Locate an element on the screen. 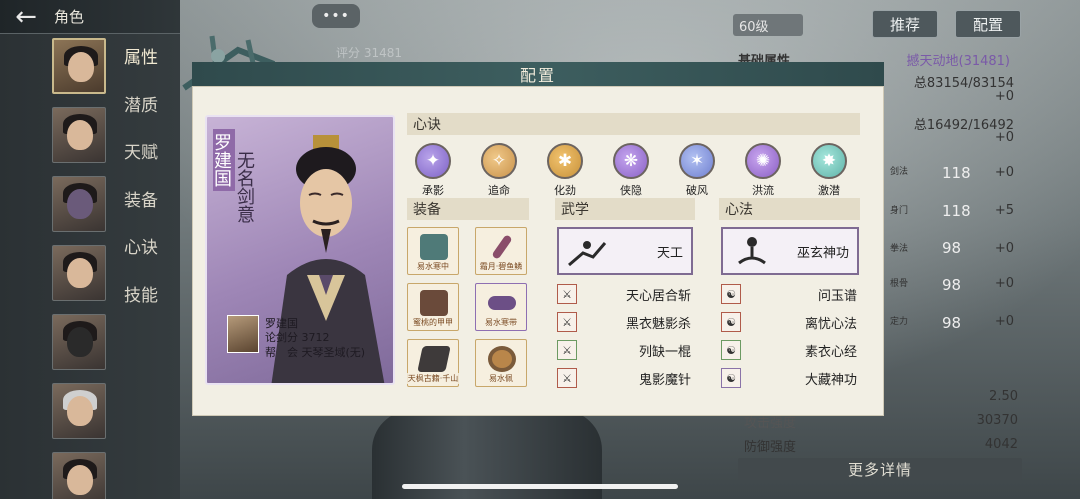 This screenshot has width=1080, height=499. xinjue-skill-label: 侠隐 is located at coordinates (631, 190).